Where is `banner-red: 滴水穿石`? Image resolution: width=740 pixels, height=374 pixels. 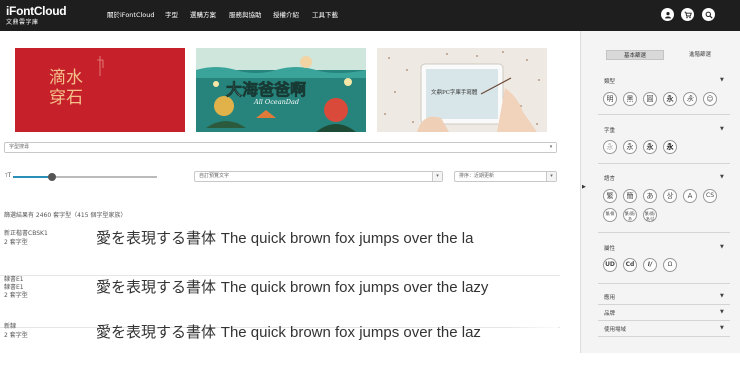 banner-red: 滴水穿石 is located at coordinates (100, 90).